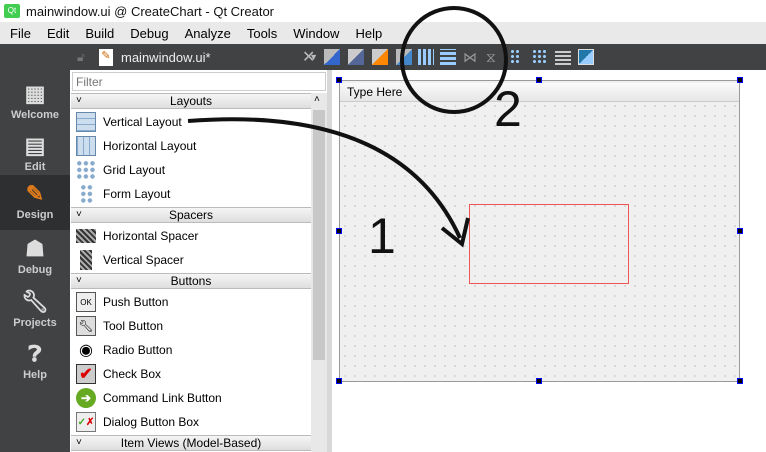  I want to click on drag-arrow, so click(324, 178).